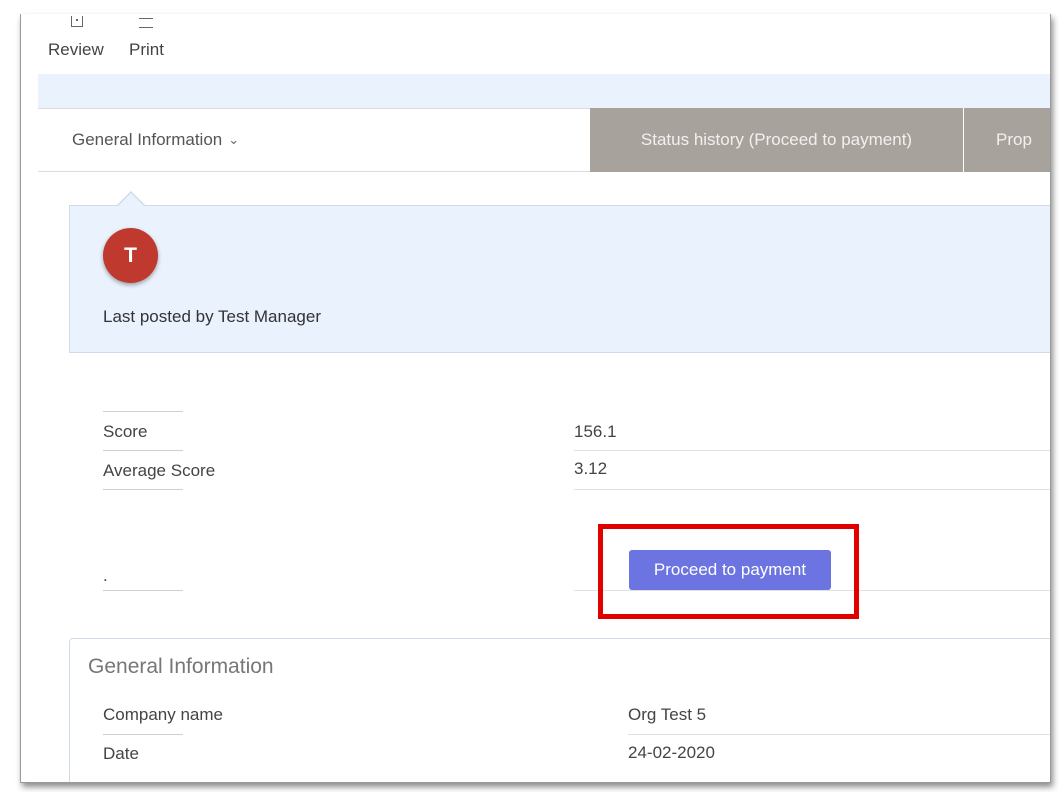 The height and width of the screenshot is (792, 1061). Describe the element at coordinates (146, 27) in the screenshot. I see `print-icon` at that location.